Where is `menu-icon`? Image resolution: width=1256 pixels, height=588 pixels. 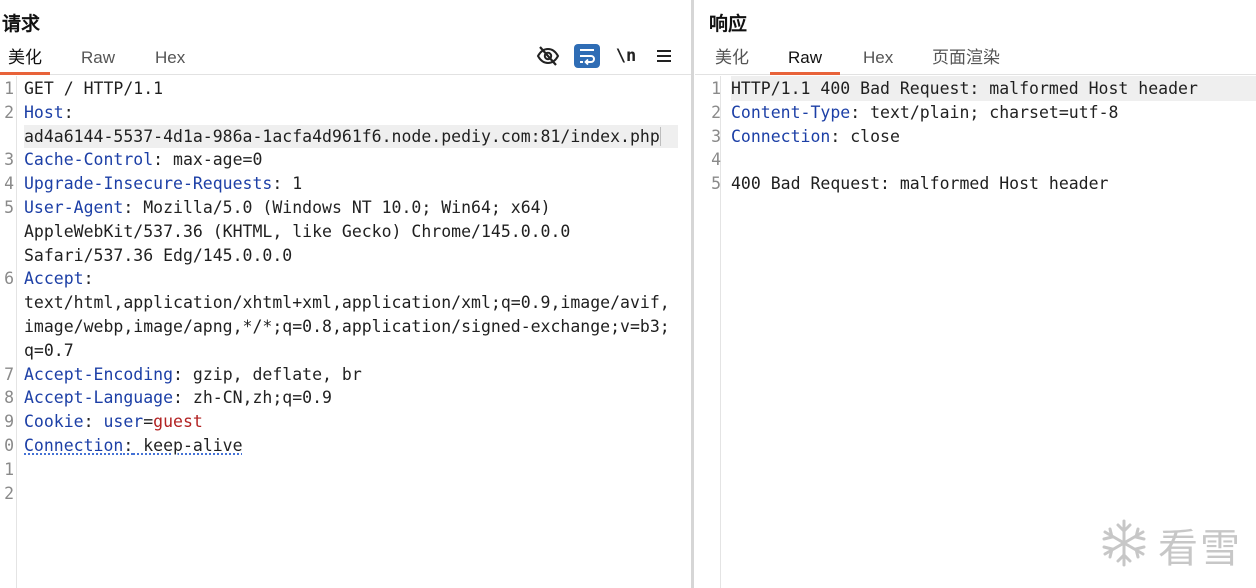
menu-icon is located at coordinates (664, 56).